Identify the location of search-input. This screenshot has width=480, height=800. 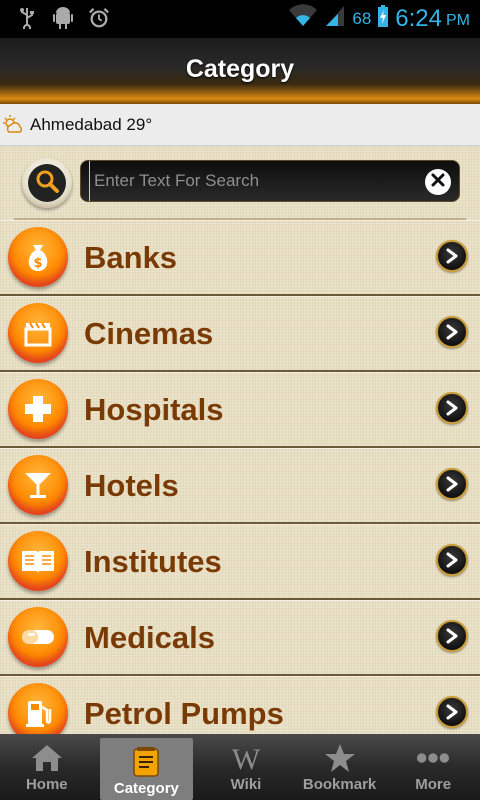
(254, 181).